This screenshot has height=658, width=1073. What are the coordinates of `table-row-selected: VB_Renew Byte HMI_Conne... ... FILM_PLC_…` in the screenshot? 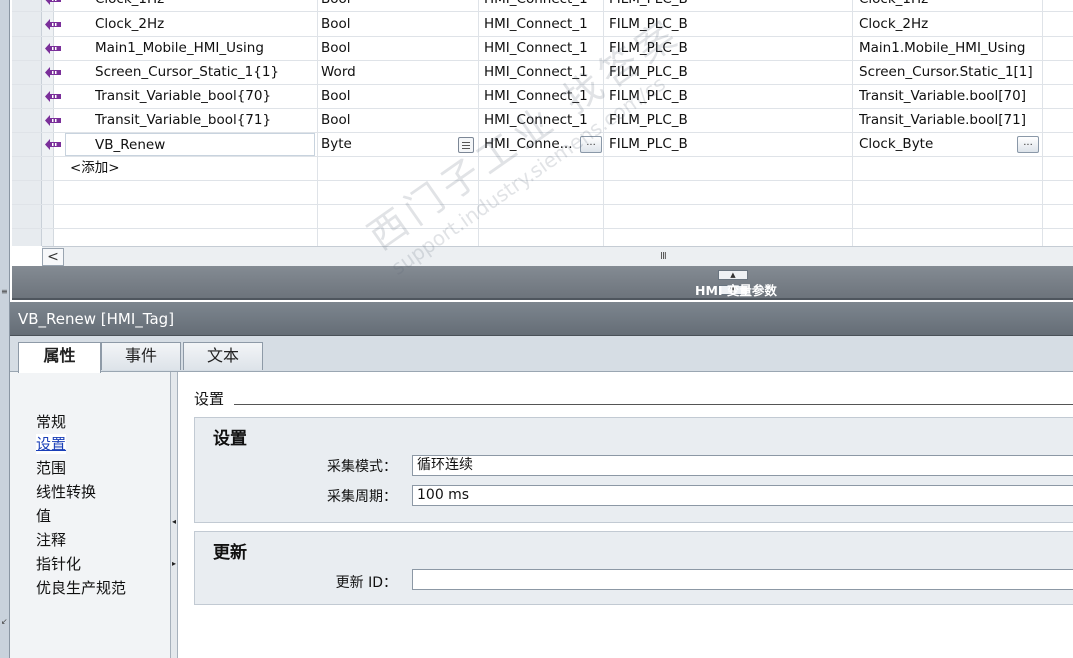 It's located at (542, 145).